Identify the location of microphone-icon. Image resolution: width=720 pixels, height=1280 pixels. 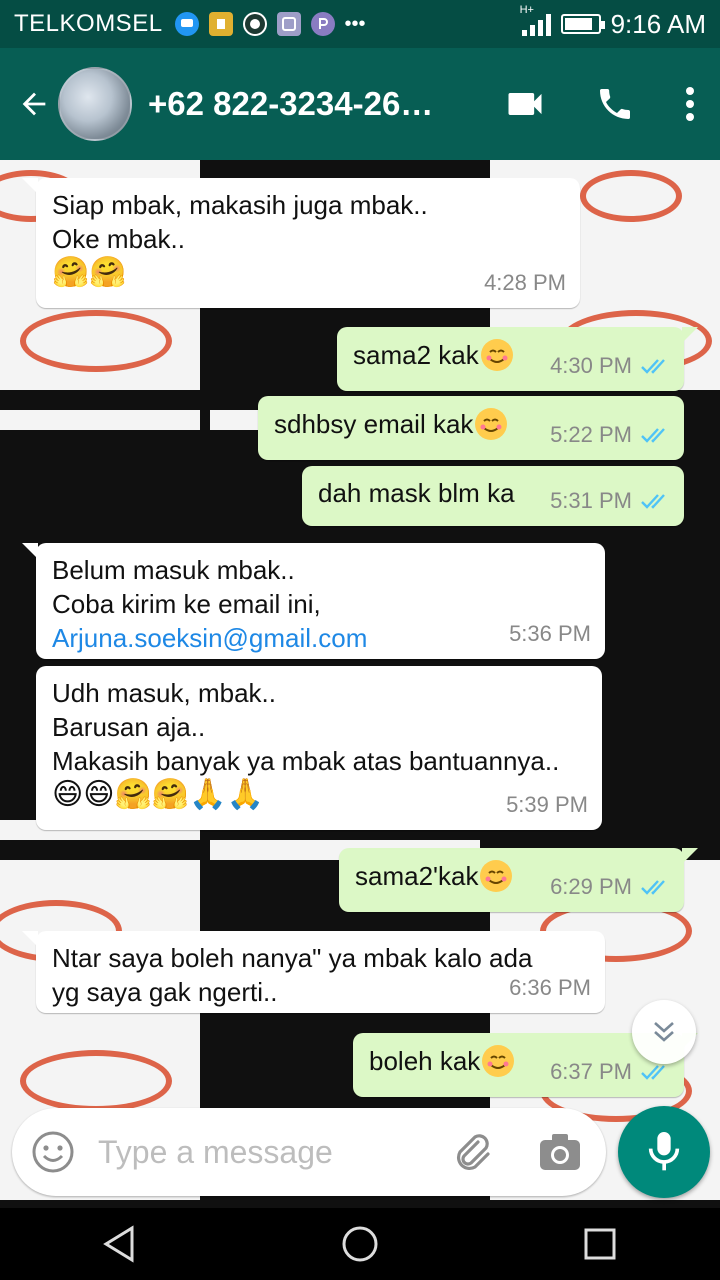
(664, 1151).